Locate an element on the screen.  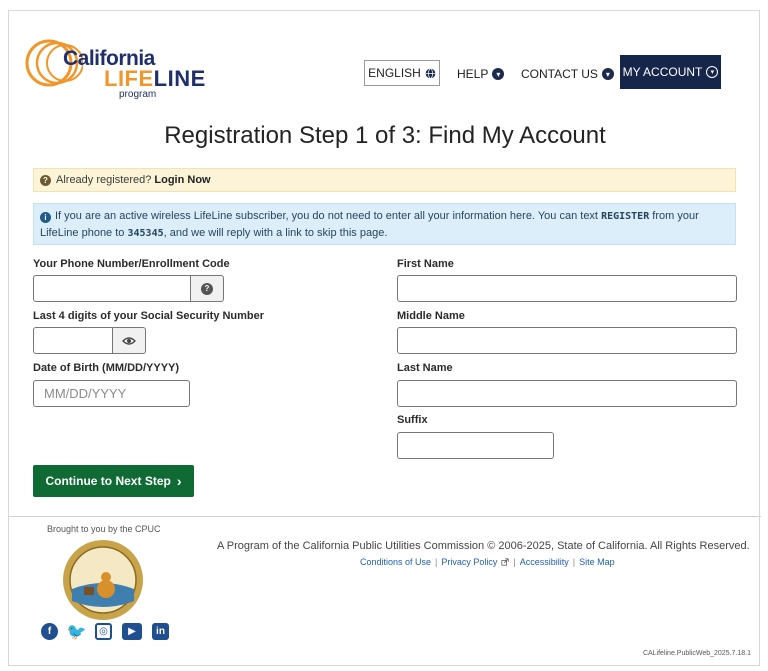
phone-help-button: ? is located at coordinates (207, 288).